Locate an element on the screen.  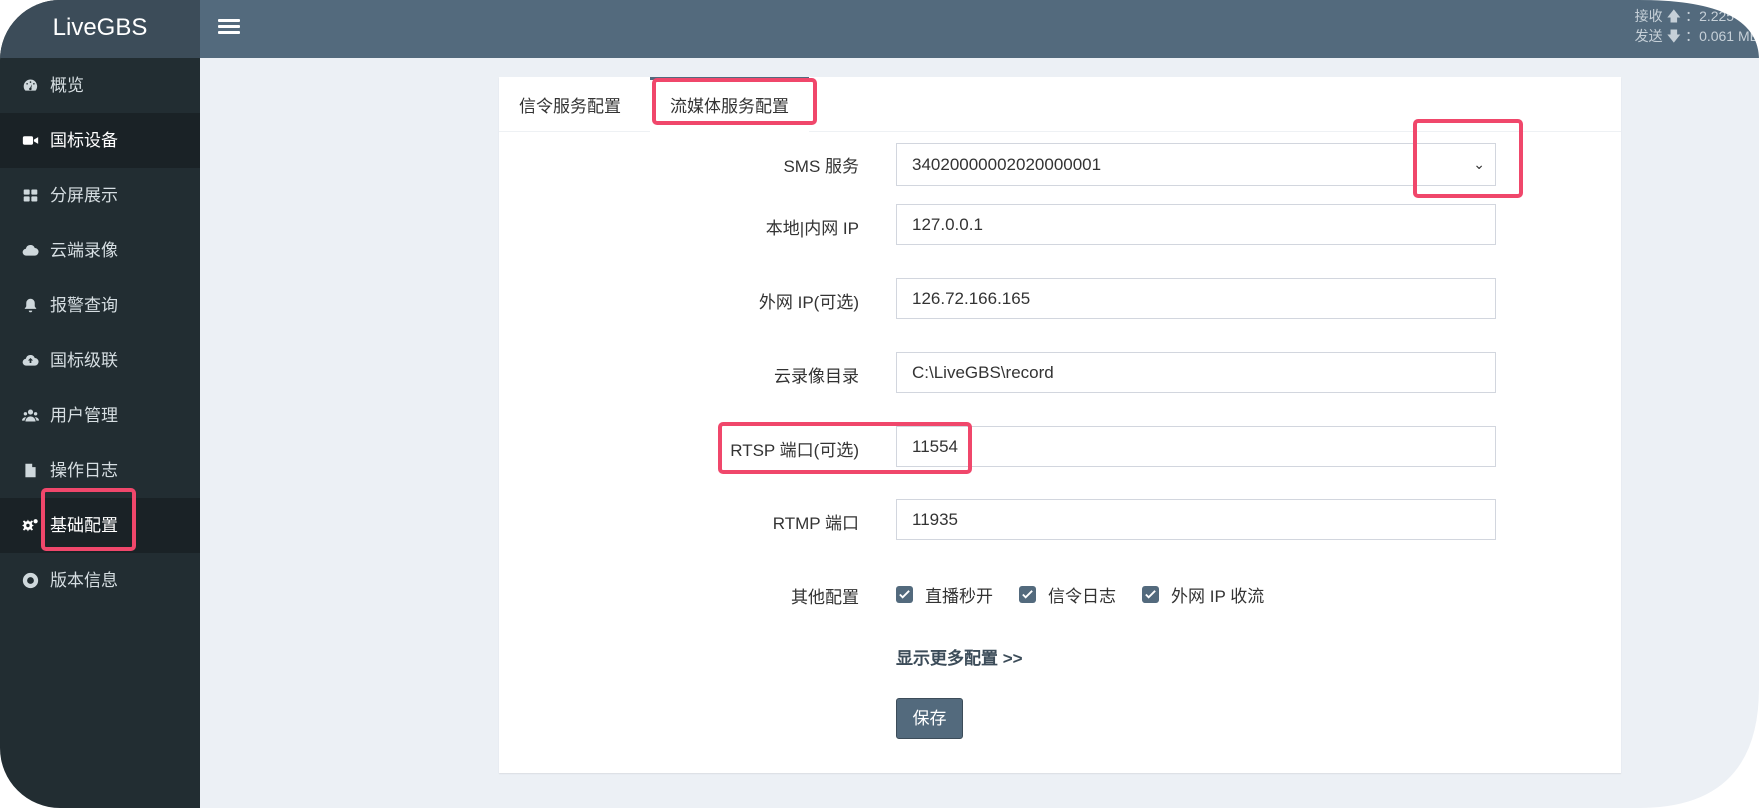
cloud-icon is located at coordinates (30, 251).